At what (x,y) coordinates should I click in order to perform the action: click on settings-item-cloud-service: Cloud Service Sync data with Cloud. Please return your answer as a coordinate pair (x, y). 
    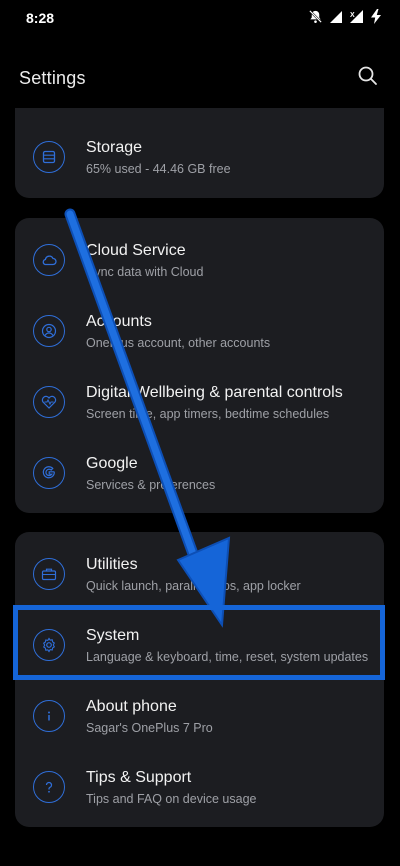
    Looking at the image, I should click on (199, 260).